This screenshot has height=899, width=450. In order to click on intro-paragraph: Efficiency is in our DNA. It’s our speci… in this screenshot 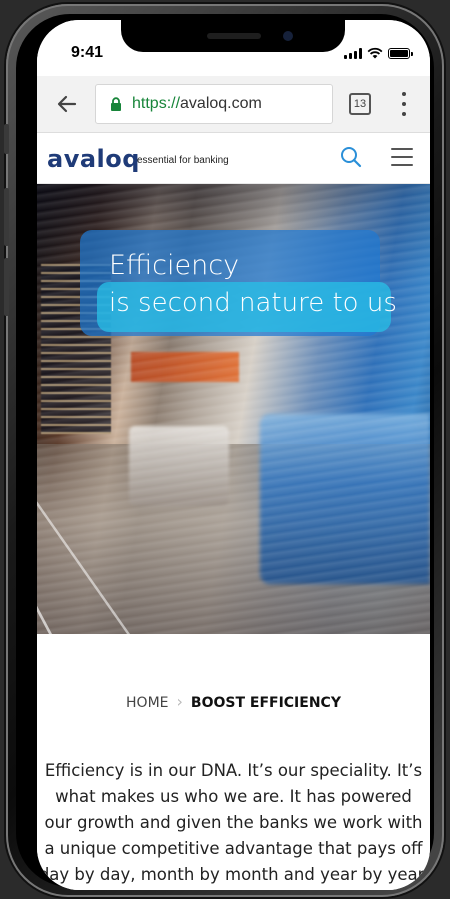, I will do `click(233, 823)`.